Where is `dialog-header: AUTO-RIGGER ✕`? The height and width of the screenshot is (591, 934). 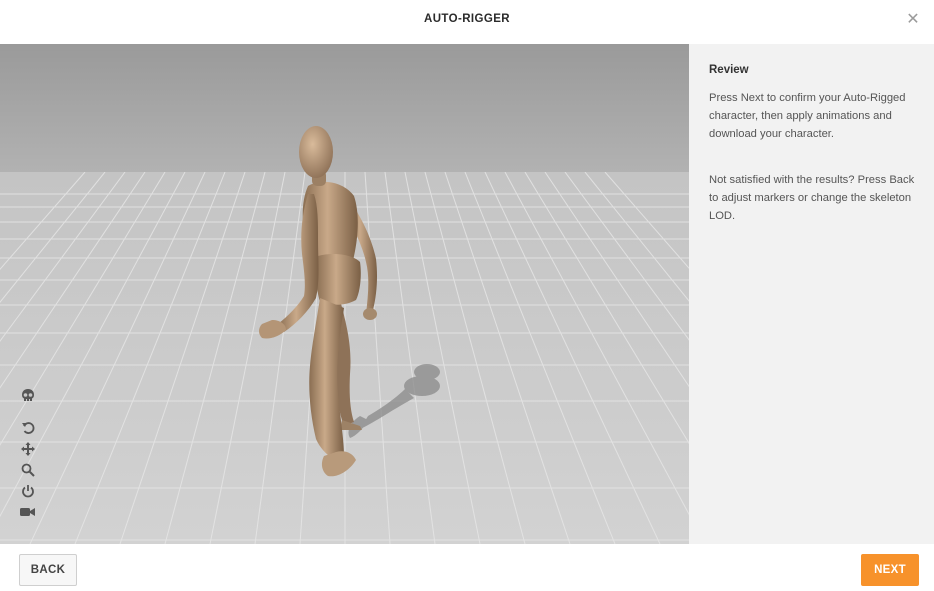 dialog-header: AUTO-RIGGER ✕ is located at coordinates (467, 22).